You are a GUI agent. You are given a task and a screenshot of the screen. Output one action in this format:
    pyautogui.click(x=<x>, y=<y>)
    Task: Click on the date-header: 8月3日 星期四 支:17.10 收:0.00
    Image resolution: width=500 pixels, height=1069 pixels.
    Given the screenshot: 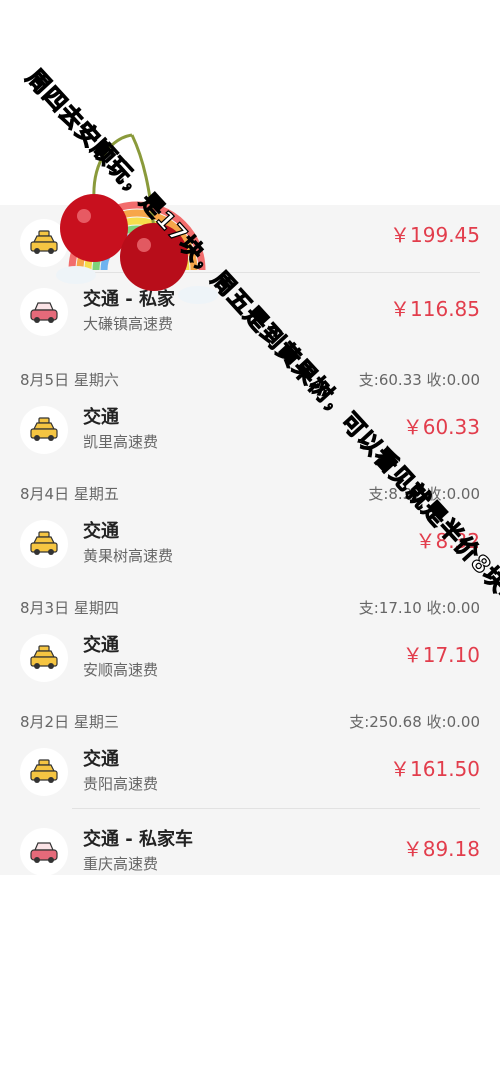 What is the action you would take?
    pyautogui.click(x=250, y=605)
    